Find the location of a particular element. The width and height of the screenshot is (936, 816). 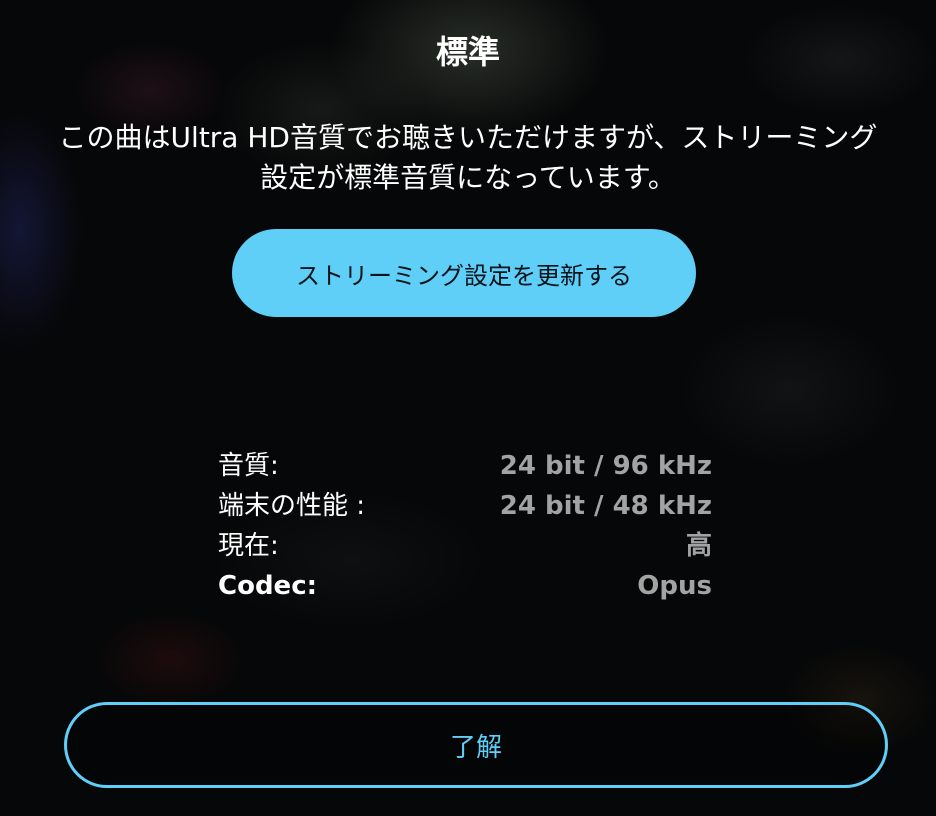

detail-row-current: 現在: 高 is located at coordinates (465, 546).